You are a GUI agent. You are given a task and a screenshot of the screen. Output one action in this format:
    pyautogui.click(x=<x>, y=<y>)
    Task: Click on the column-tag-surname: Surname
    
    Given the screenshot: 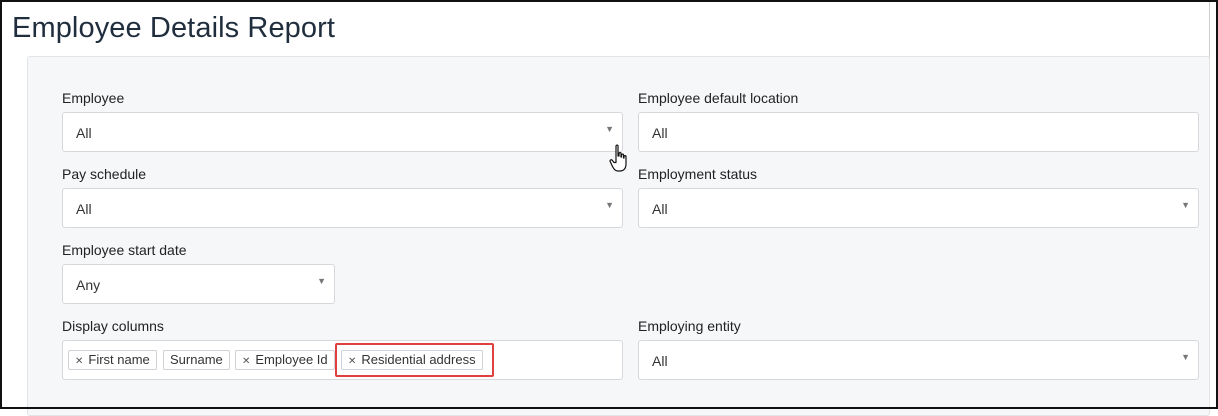 What is the action you would take?
    pyautogui.click(x=196, y=360)
    